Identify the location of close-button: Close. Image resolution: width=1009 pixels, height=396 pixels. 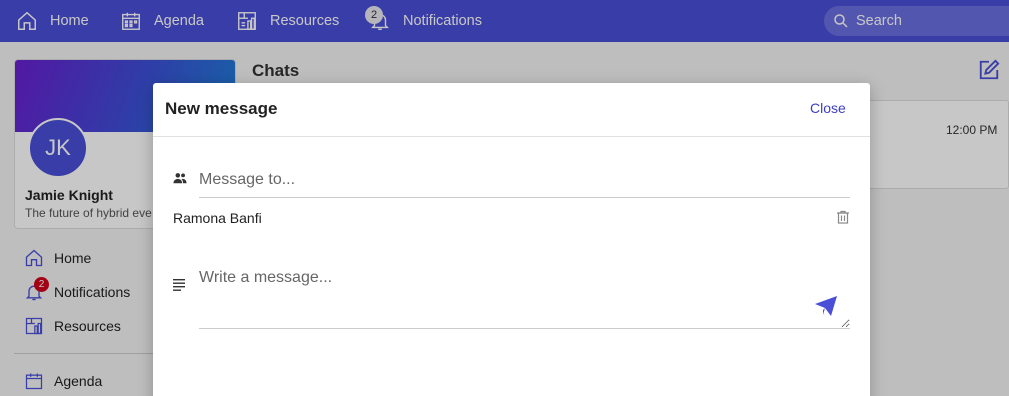
(828, 108).